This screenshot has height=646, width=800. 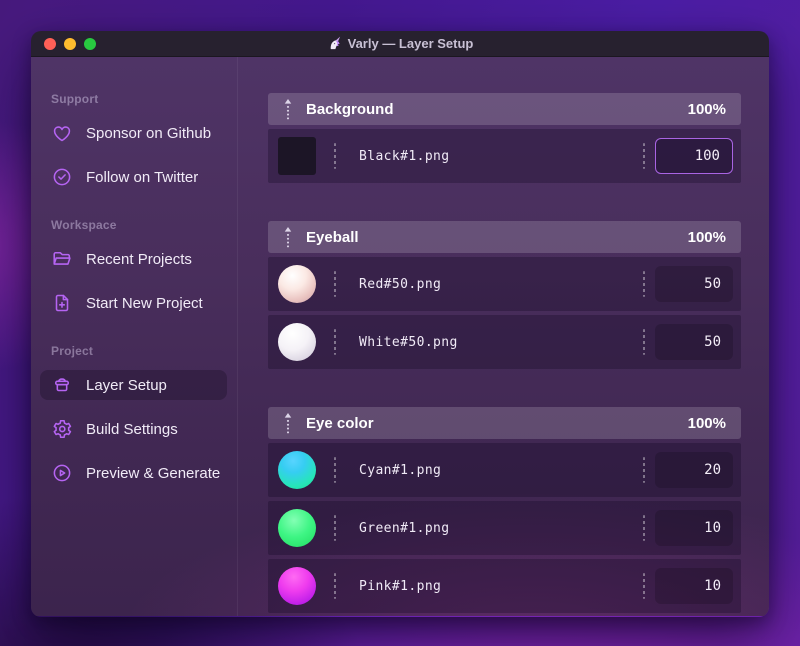 I want to click on sidebar-item-preview-generate: Preview & Generate, so click(x=133, y=473).